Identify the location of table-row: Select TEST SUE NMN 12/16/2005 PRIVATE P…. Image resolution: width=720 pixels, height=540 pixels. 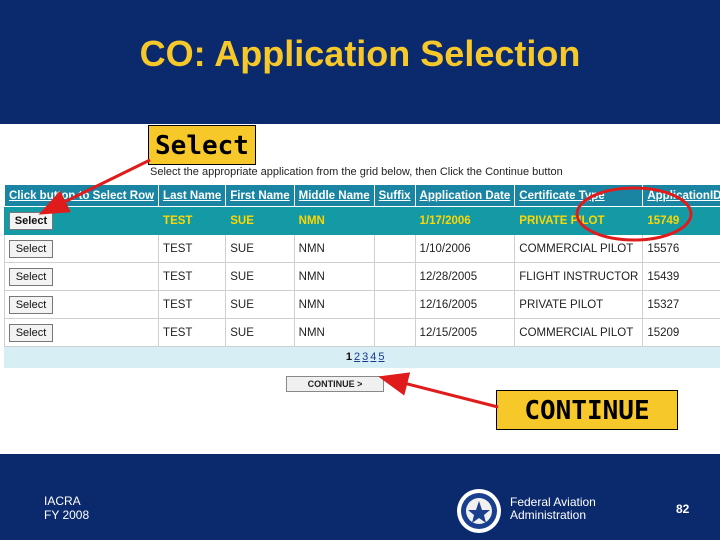
(361, 304).